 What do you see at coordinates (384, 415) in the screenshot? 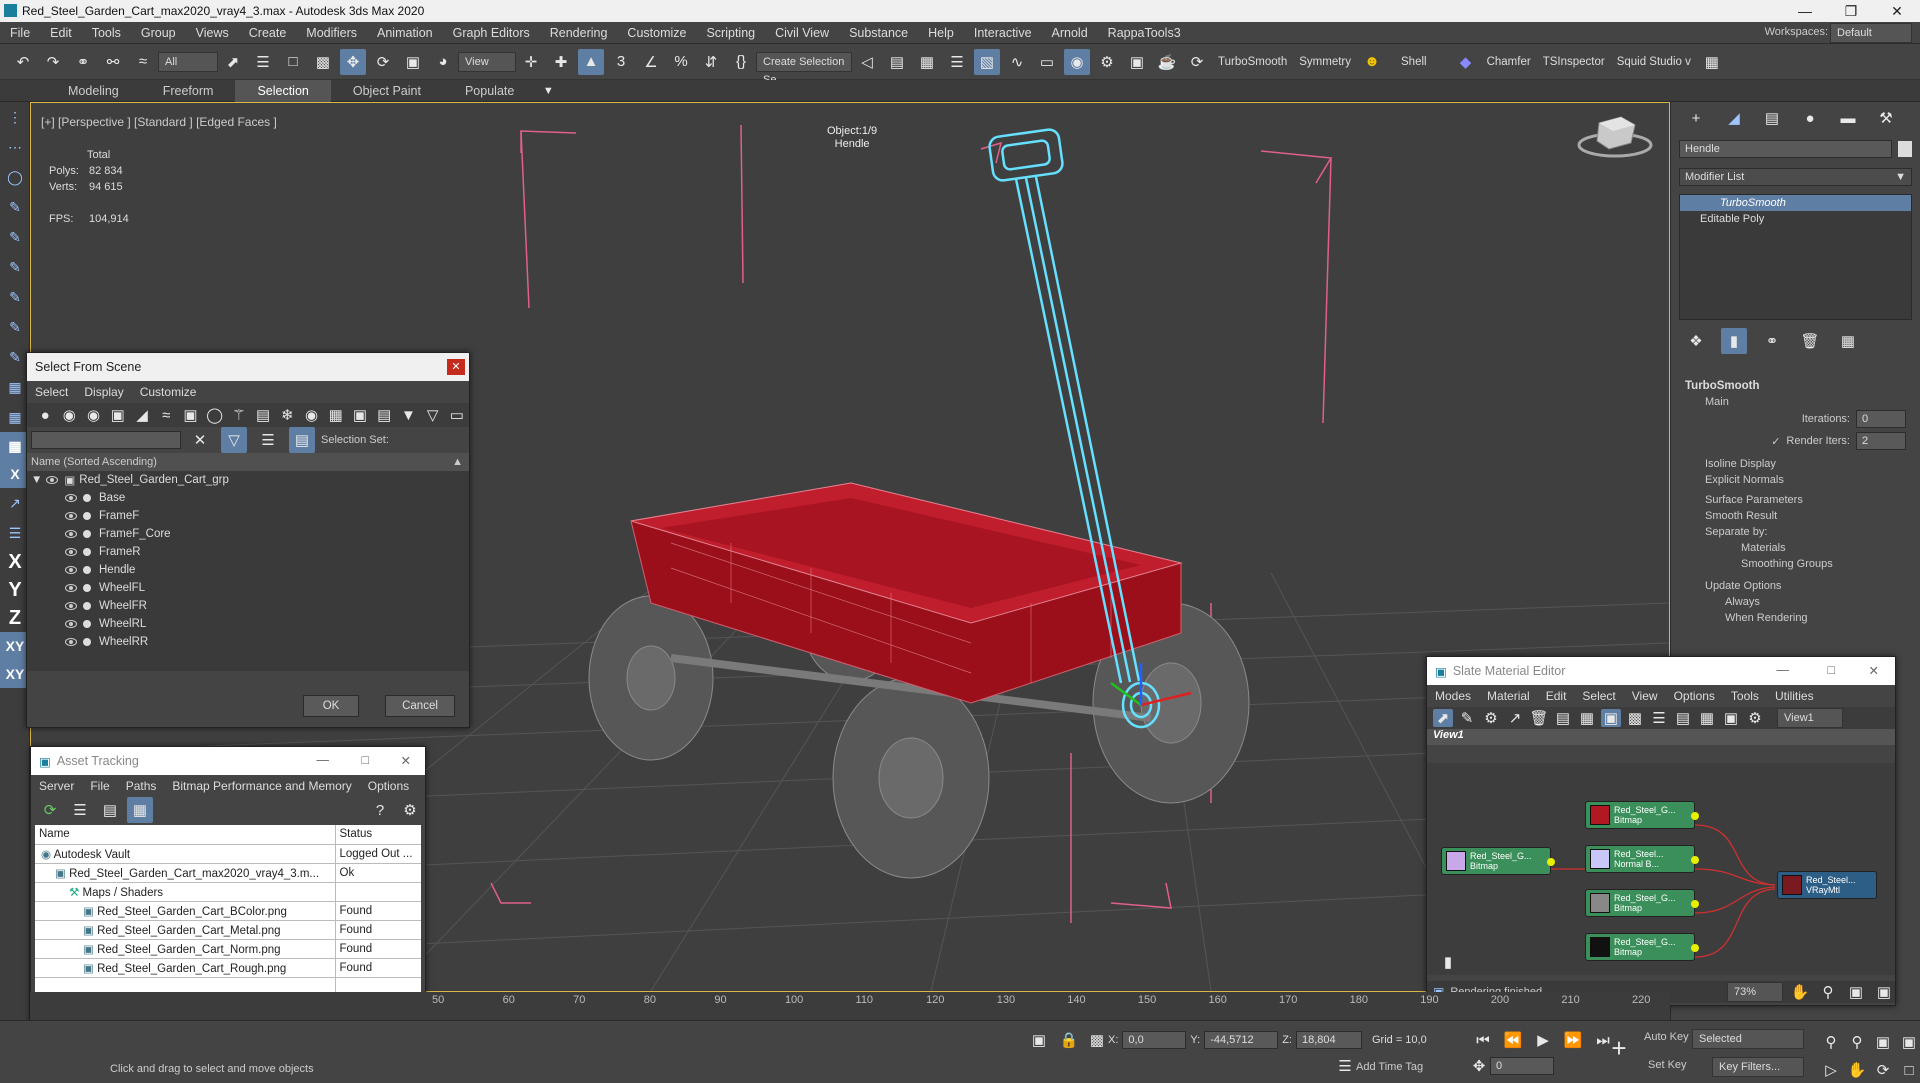
I see `invert-filter-icon: ▤` at bounding box center [384, 415].